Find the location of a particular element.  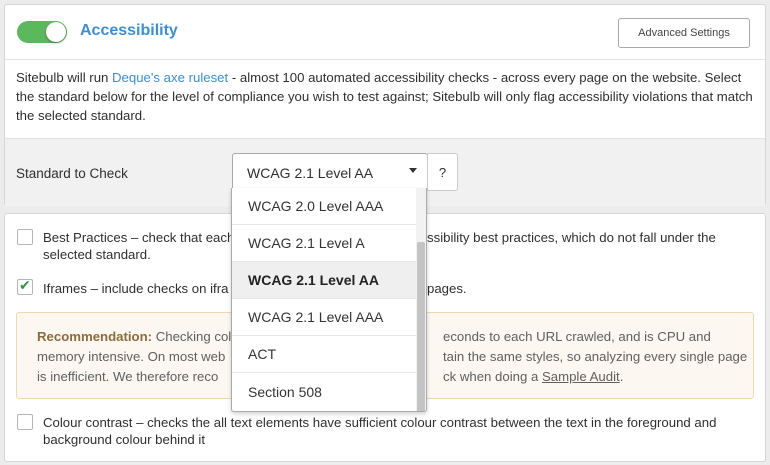

panel-header: Accessibility Advanced Settings is located at coordinates (385, 32).